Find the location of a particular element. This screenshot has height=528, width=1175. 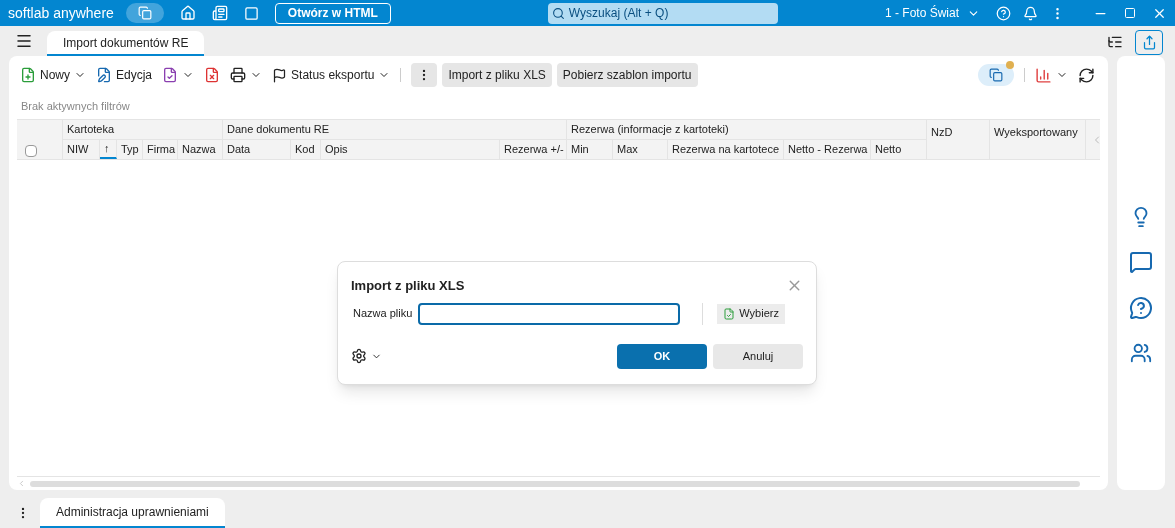

search-field: Wyszukaj (Alt + Q) is located at coordinates (662, 13).